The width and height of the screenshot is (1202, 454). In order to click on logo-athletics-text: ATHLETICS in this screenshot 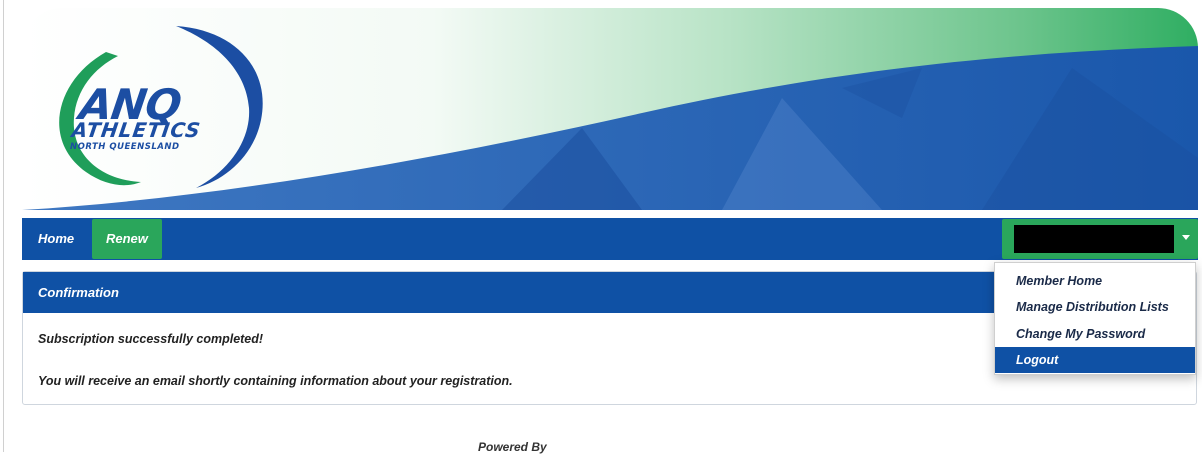, I will do `click(136, 130)`.